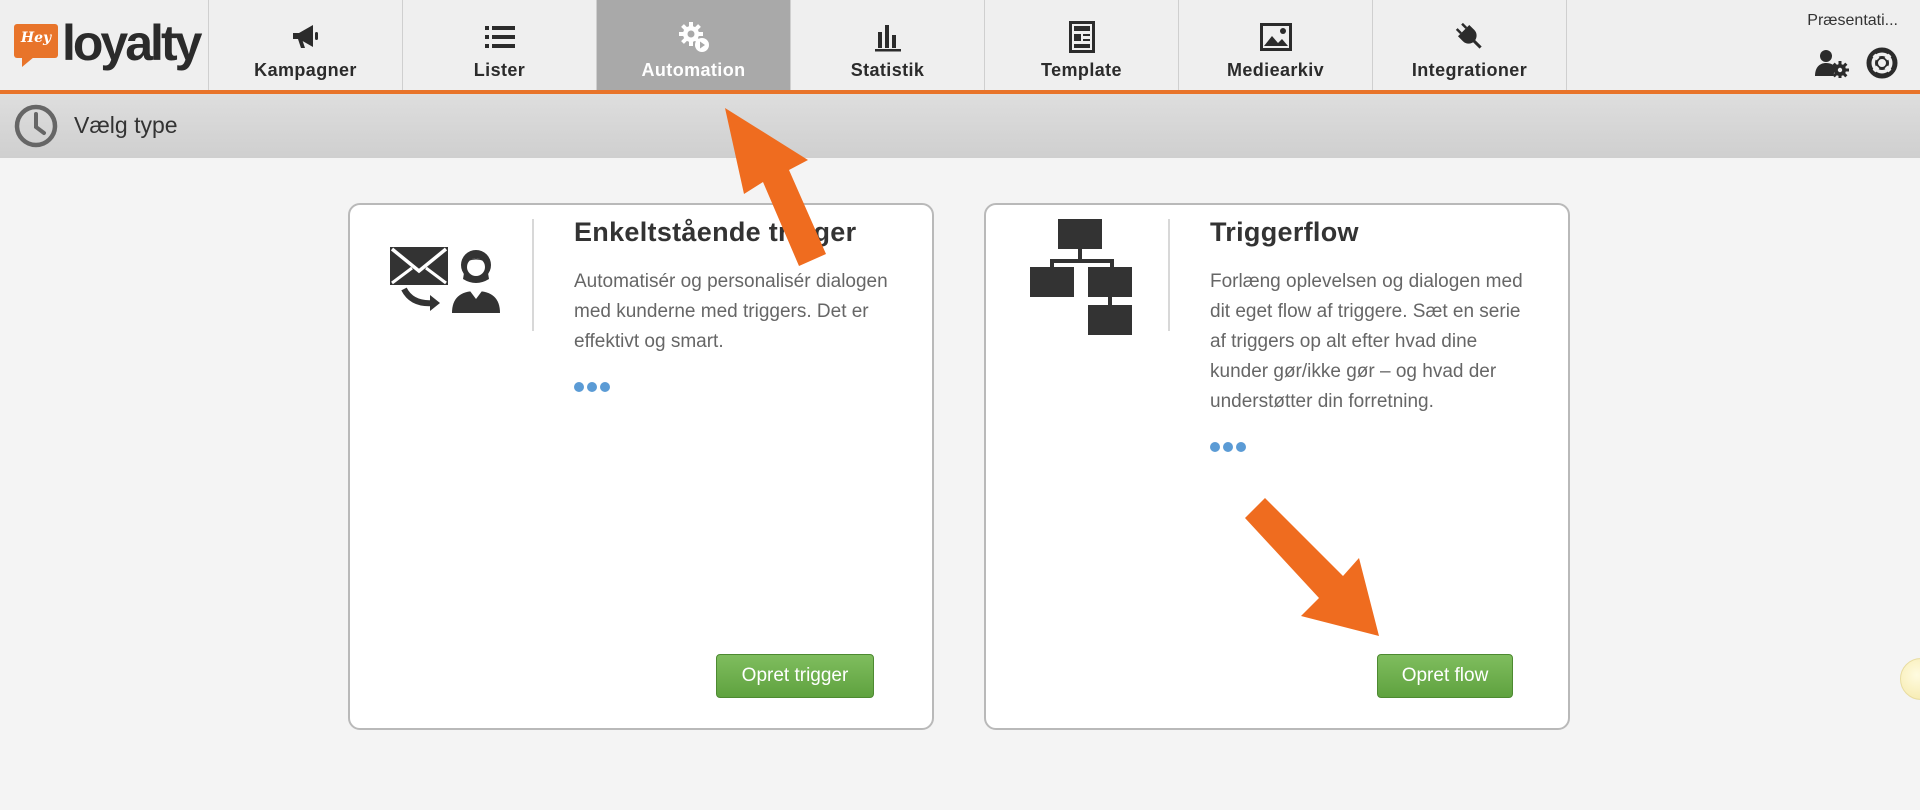 The width and height of the screenshot is (1920, 810). I want to click on nav-item-template: Template, so click(1082, 45).